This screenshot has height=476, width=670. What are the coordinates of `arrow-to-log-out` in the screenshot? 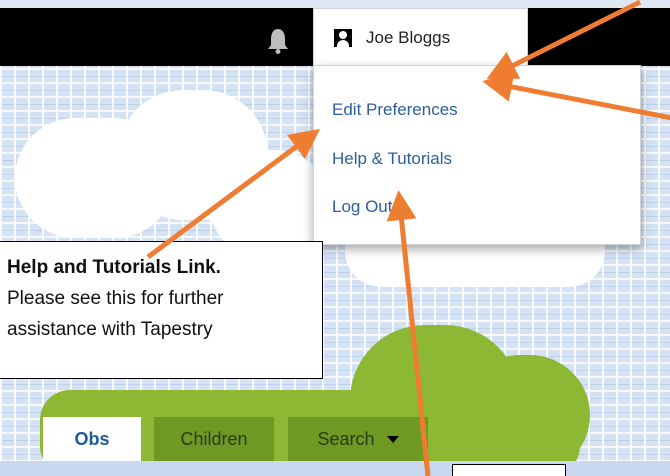 It's located at (408, 333).